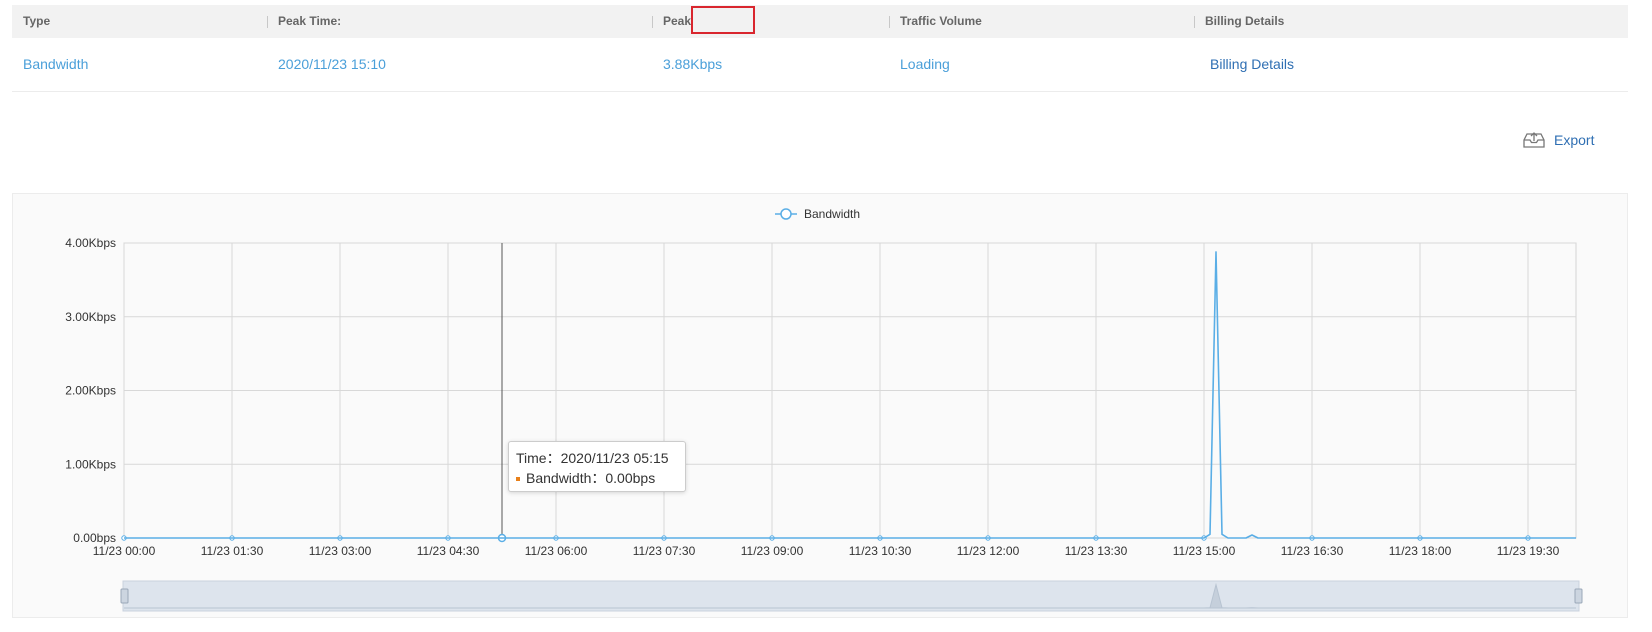 The width and height of the screenshot is (1652, 632). What do you see at coordinates (591, 478) in the screenshot?
I see `tooltip-value: Bandwidth：0.00bps` at bounding box center [591, 478].